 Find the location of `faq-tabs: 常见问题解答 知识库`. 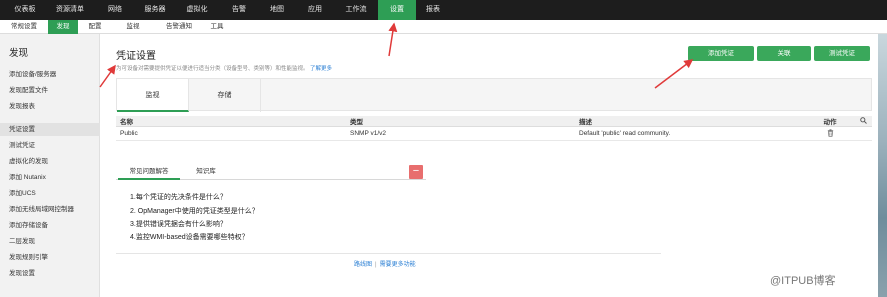

faq-tabs: 常见问题解答 知识库 is located at coordinates (271, 171).